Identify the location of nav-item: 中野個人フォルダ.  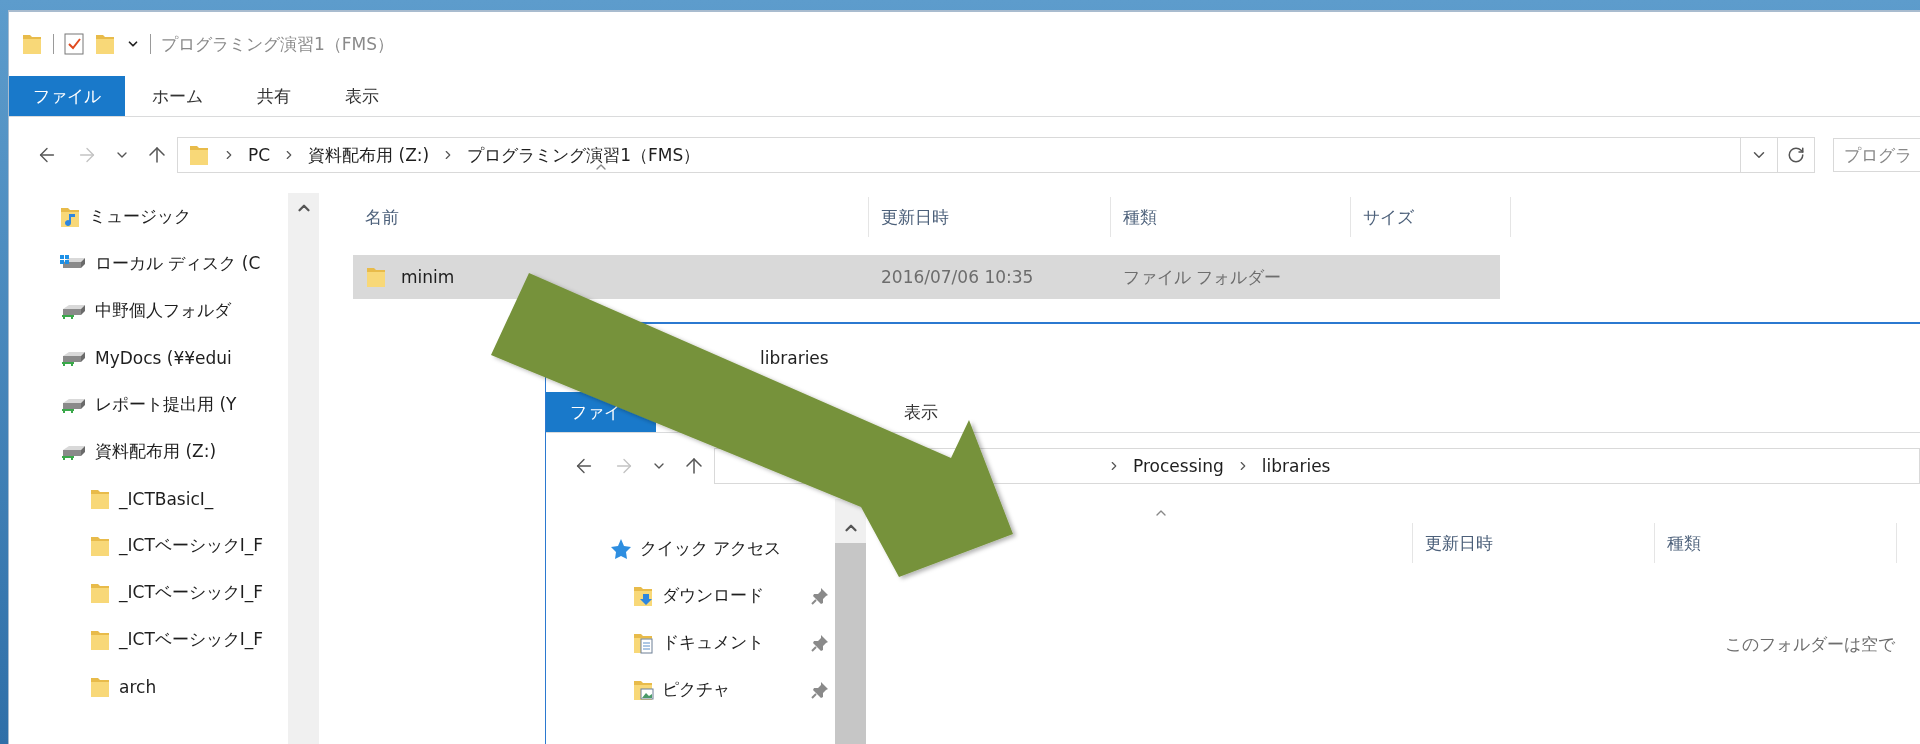
(148, 310).